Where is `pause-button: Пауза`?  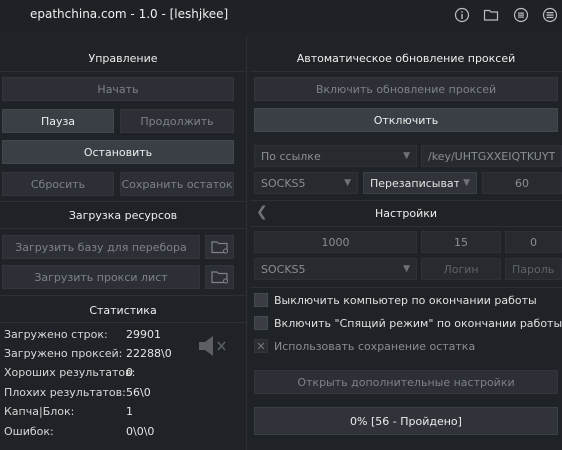
pause-button: Пауза is located at coordinates (58, 121).